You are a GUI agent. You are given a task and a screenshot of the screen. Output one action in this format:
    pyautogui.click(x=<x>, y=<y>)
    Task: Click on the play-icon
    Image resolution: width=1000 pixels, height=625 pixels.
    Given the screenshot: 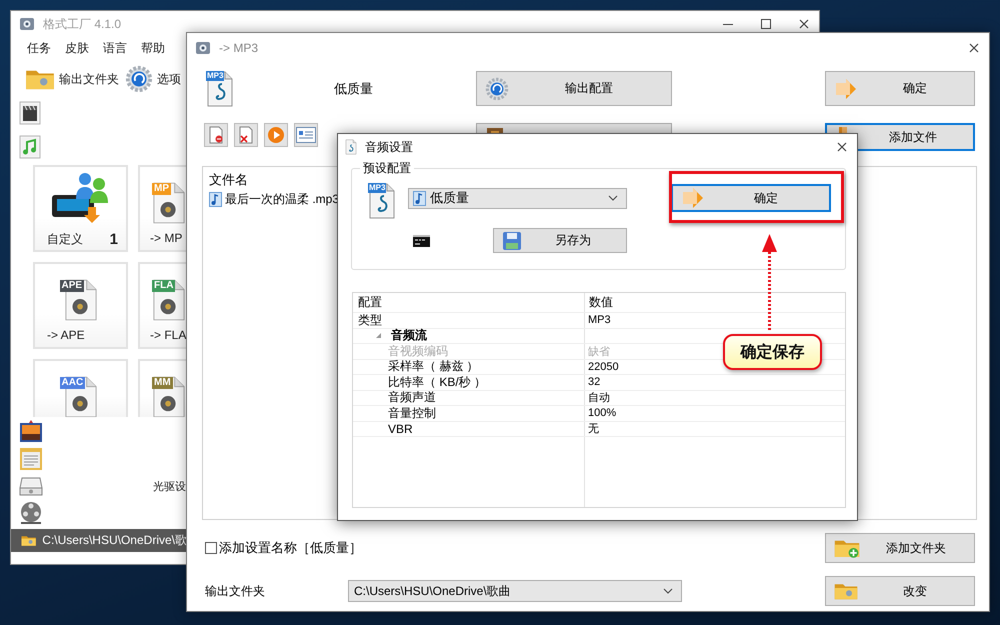 What is the action you would take?
    pyautogui.click(x=276, y=135)
    